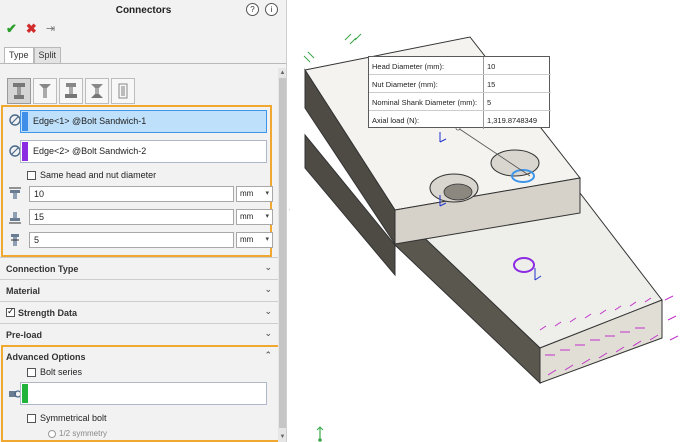 Image resolution: width=700 pixels, height=442 pixels. I want to click on nut-diameter-row: 15 mm ▾, so click(140, 217).